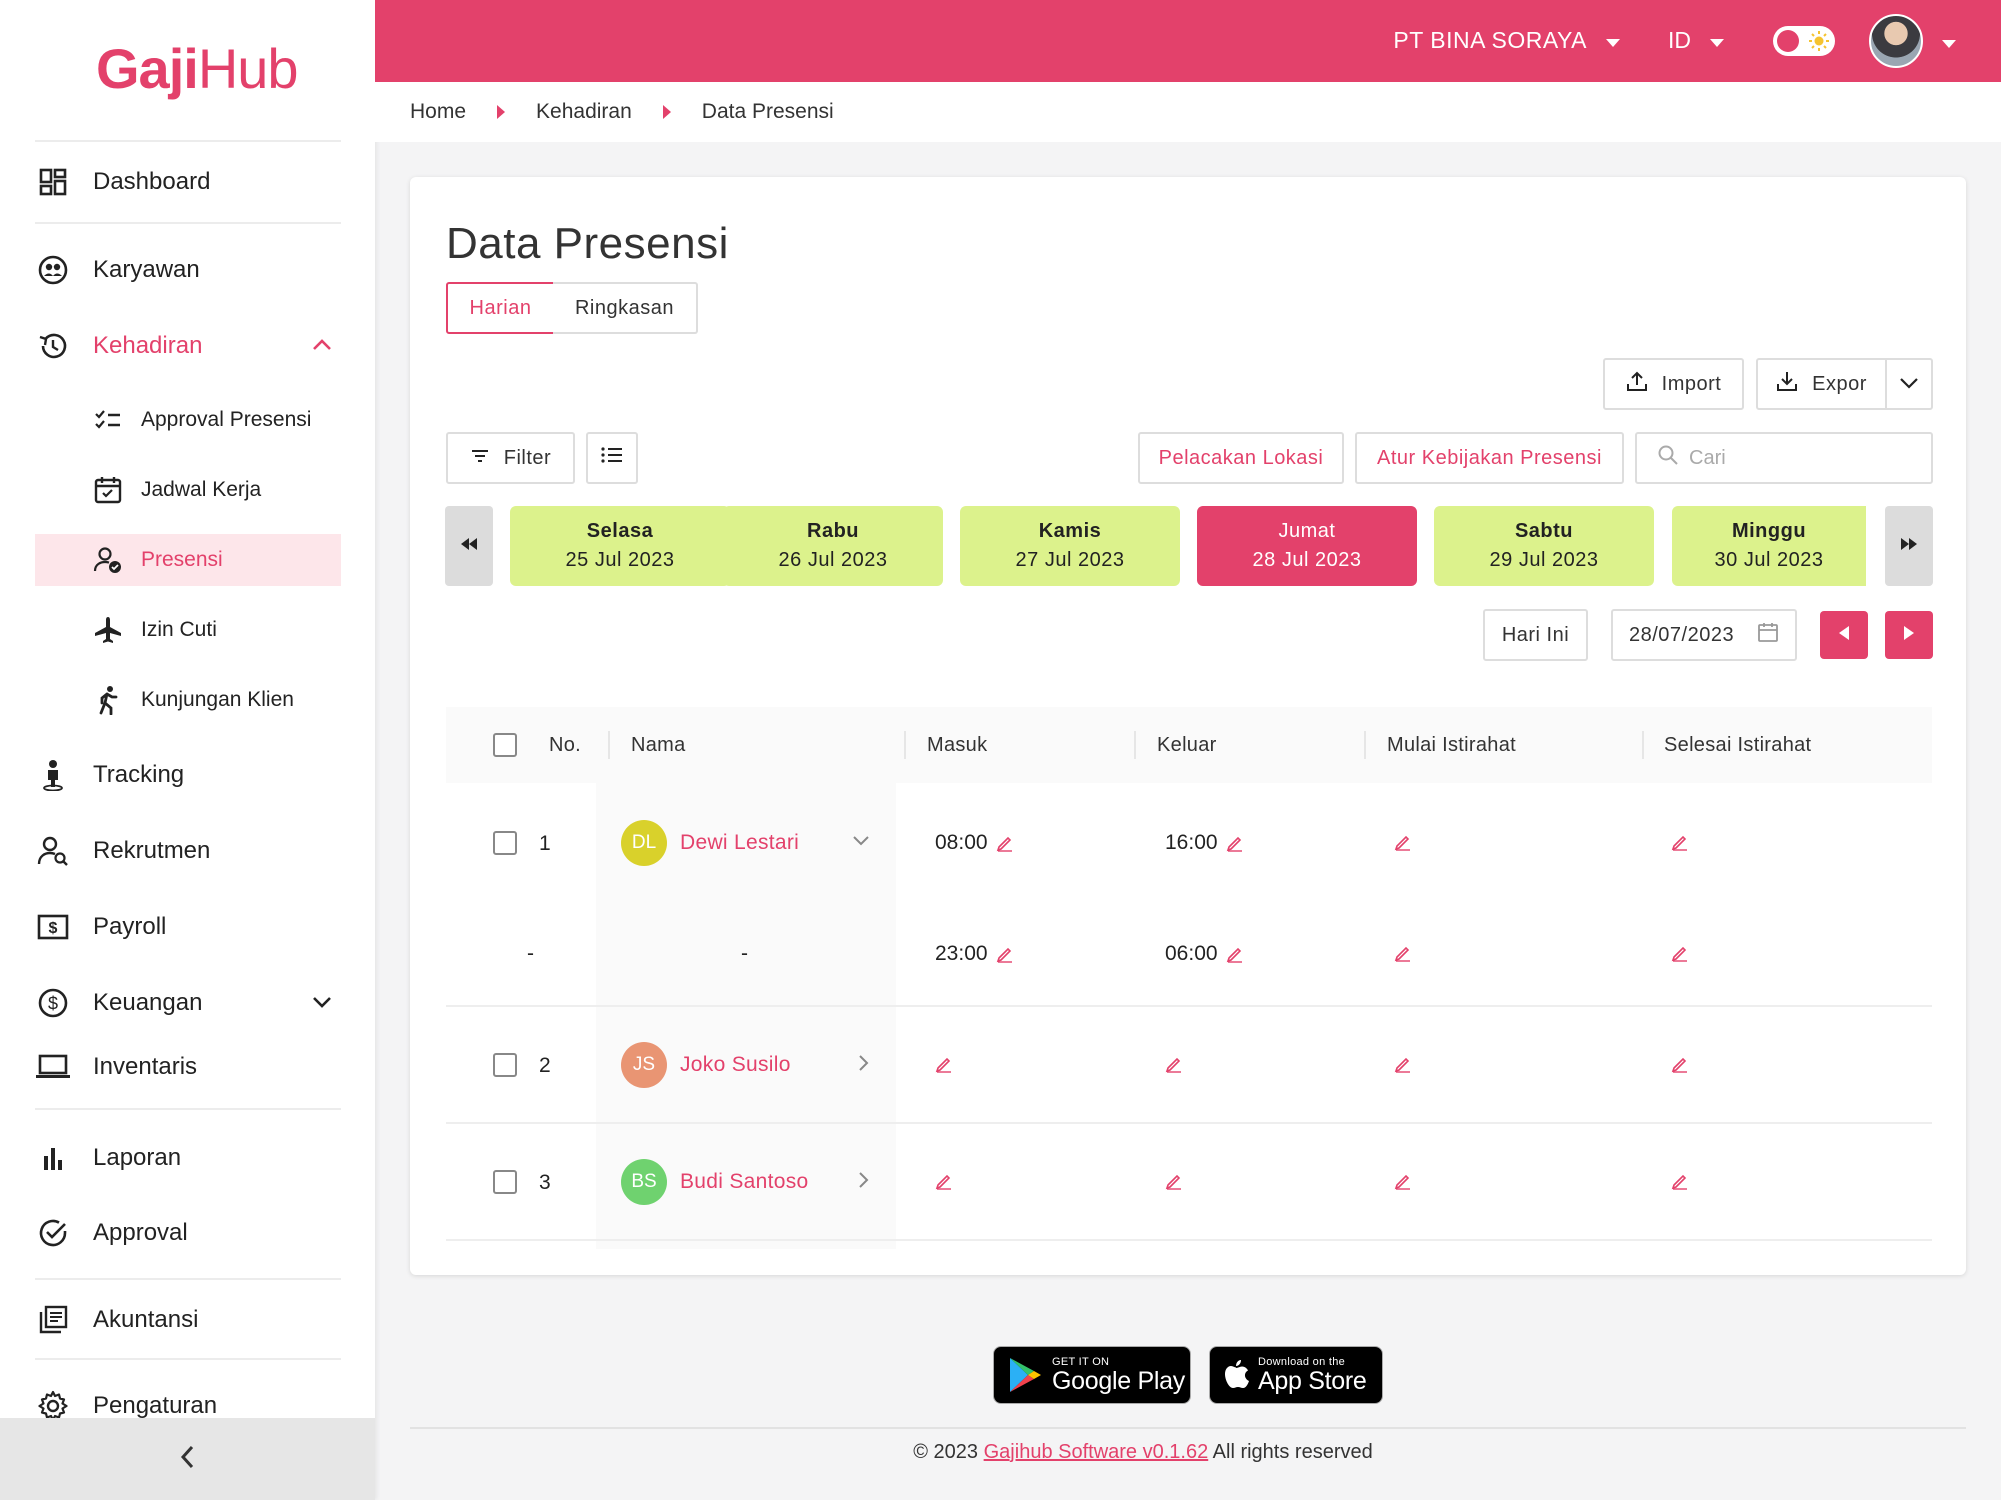 This screenshot has width=2001, height=1500. I want to click on list-icon, so click(612, 458).